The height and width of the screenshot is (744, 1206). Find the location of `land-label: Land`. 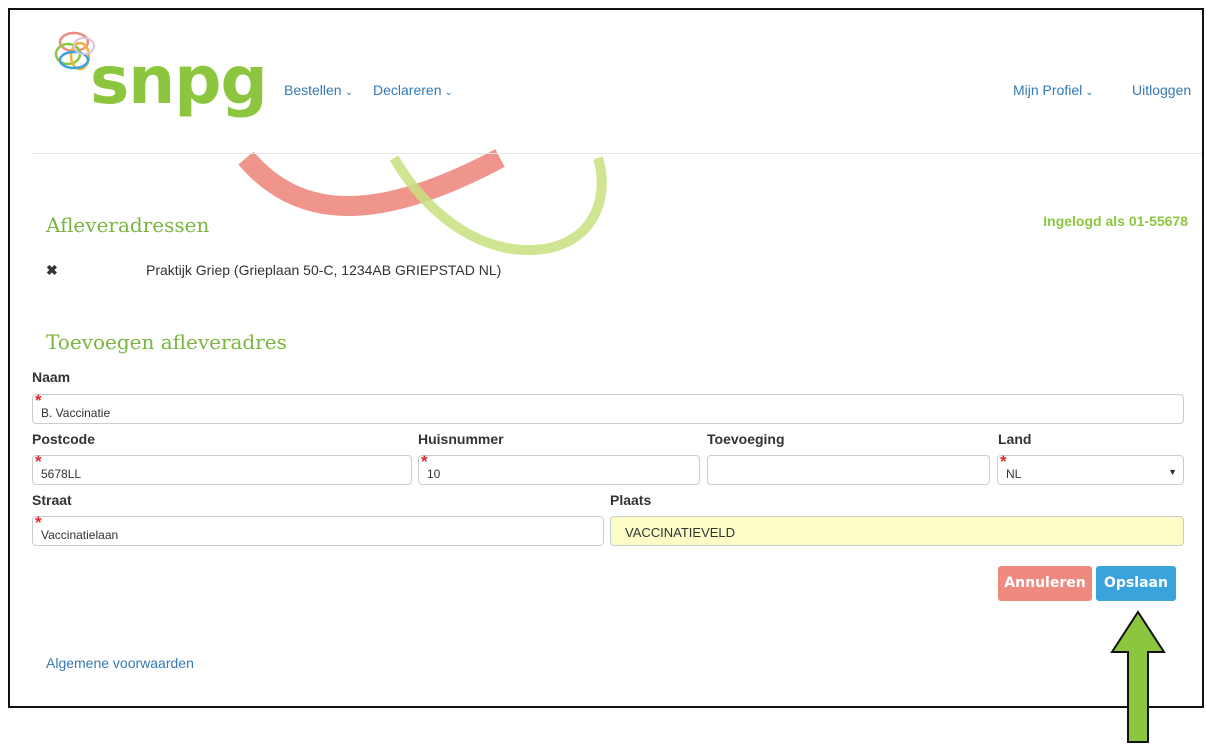

land-label: Land is located at coordinates (1015, 439).